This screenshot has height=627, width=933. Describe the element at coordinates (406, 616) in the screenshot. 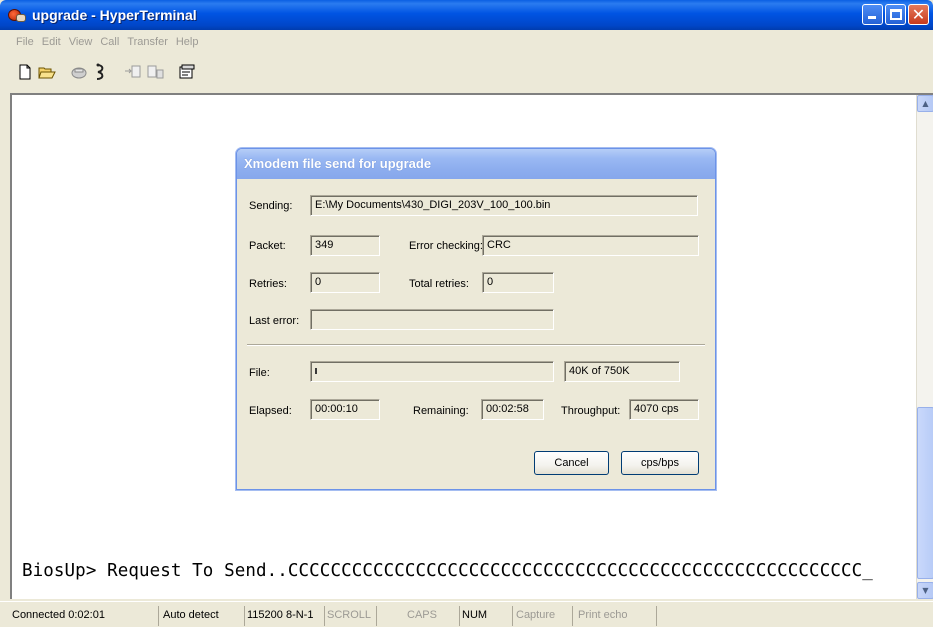

I see `status-caps: CAPS` at that location.